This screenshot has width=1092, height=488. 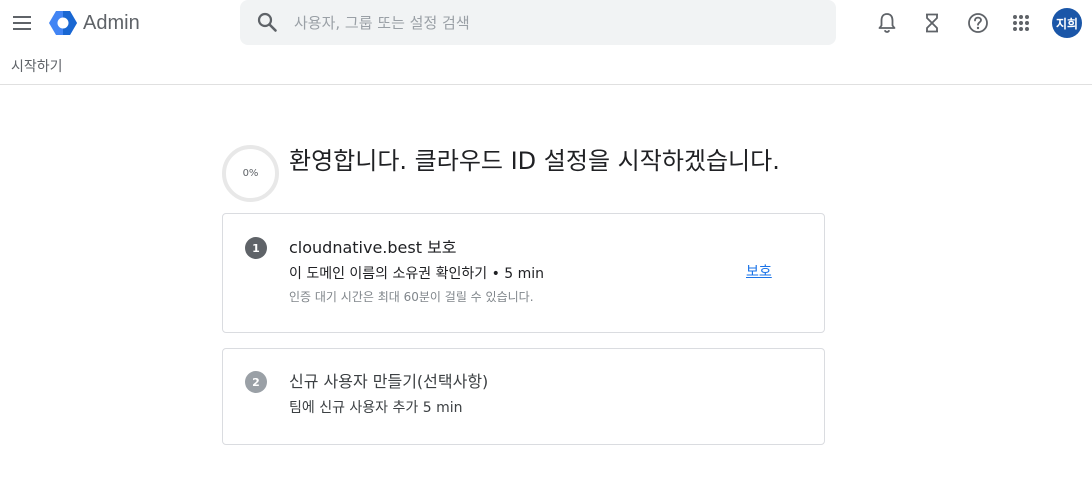 I want to click on progress-label: 0%, so click(x=250, y=173).